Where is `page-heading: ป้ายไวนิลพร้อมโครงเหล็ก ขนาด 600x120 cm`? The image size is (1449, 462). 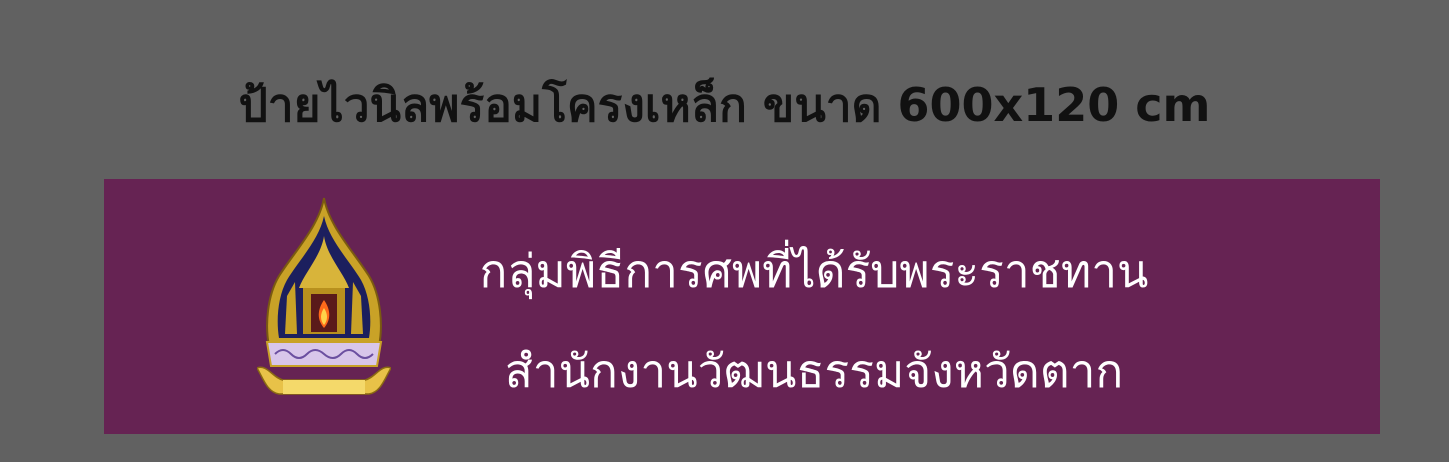
page-heading: ป้ายไวนิลพร้อมโครงเหล็ก ขนาด 600x120 cm is located at coordinates (724, 105).